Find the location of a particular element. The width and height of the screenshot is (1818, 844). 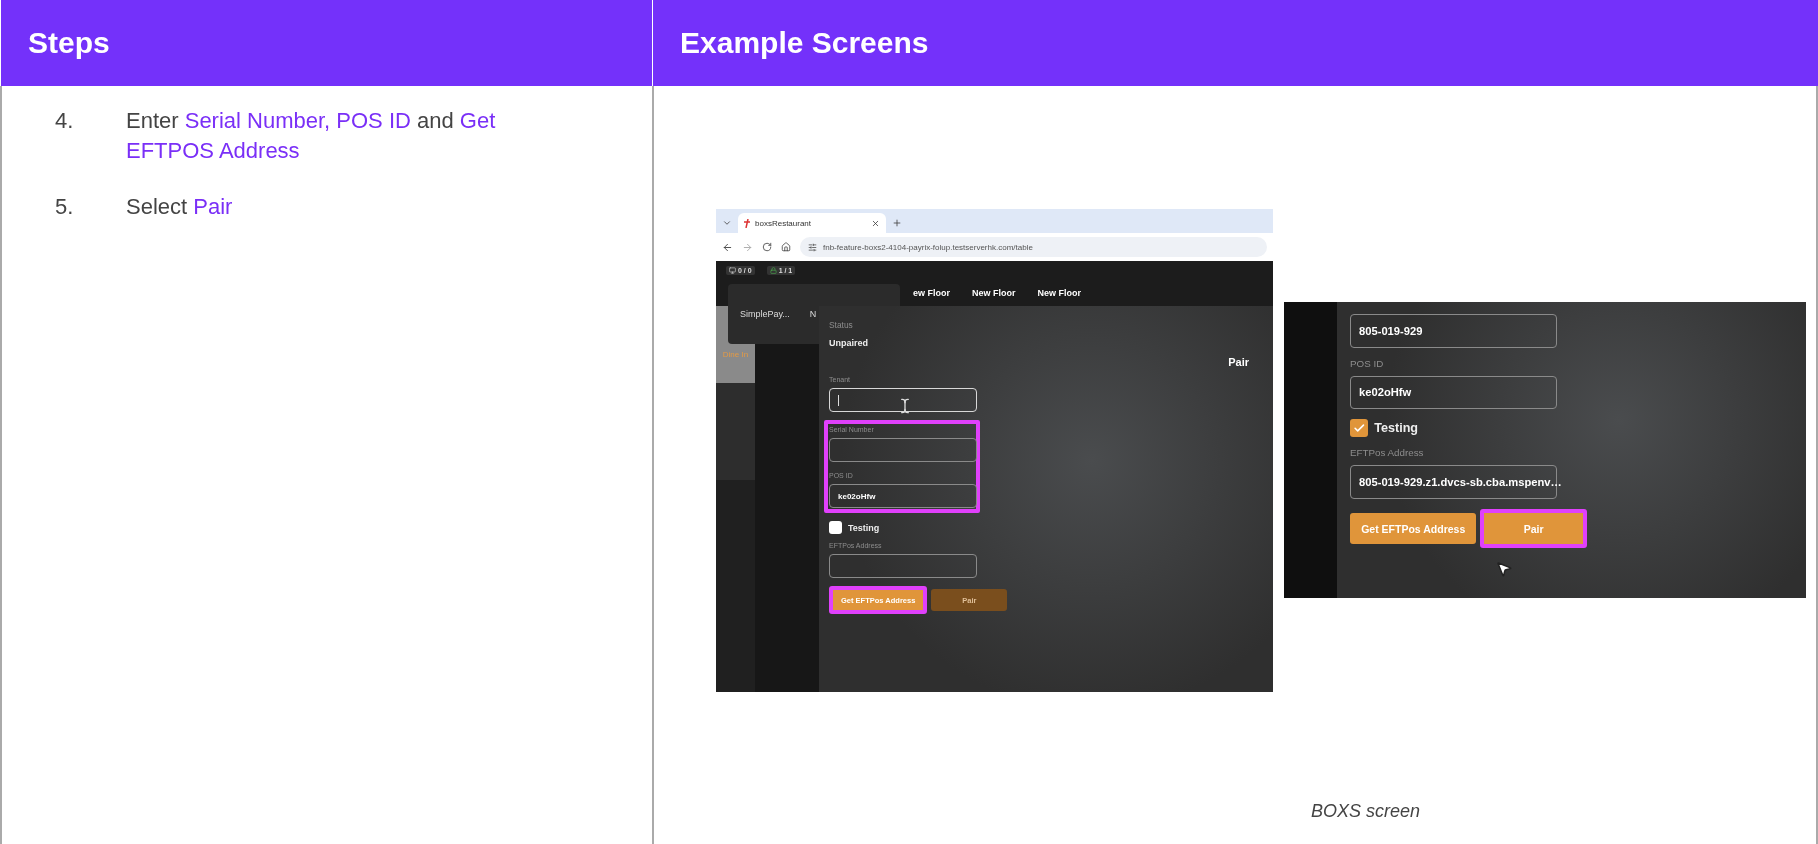

close-icon is located at coordinates (875, 223).